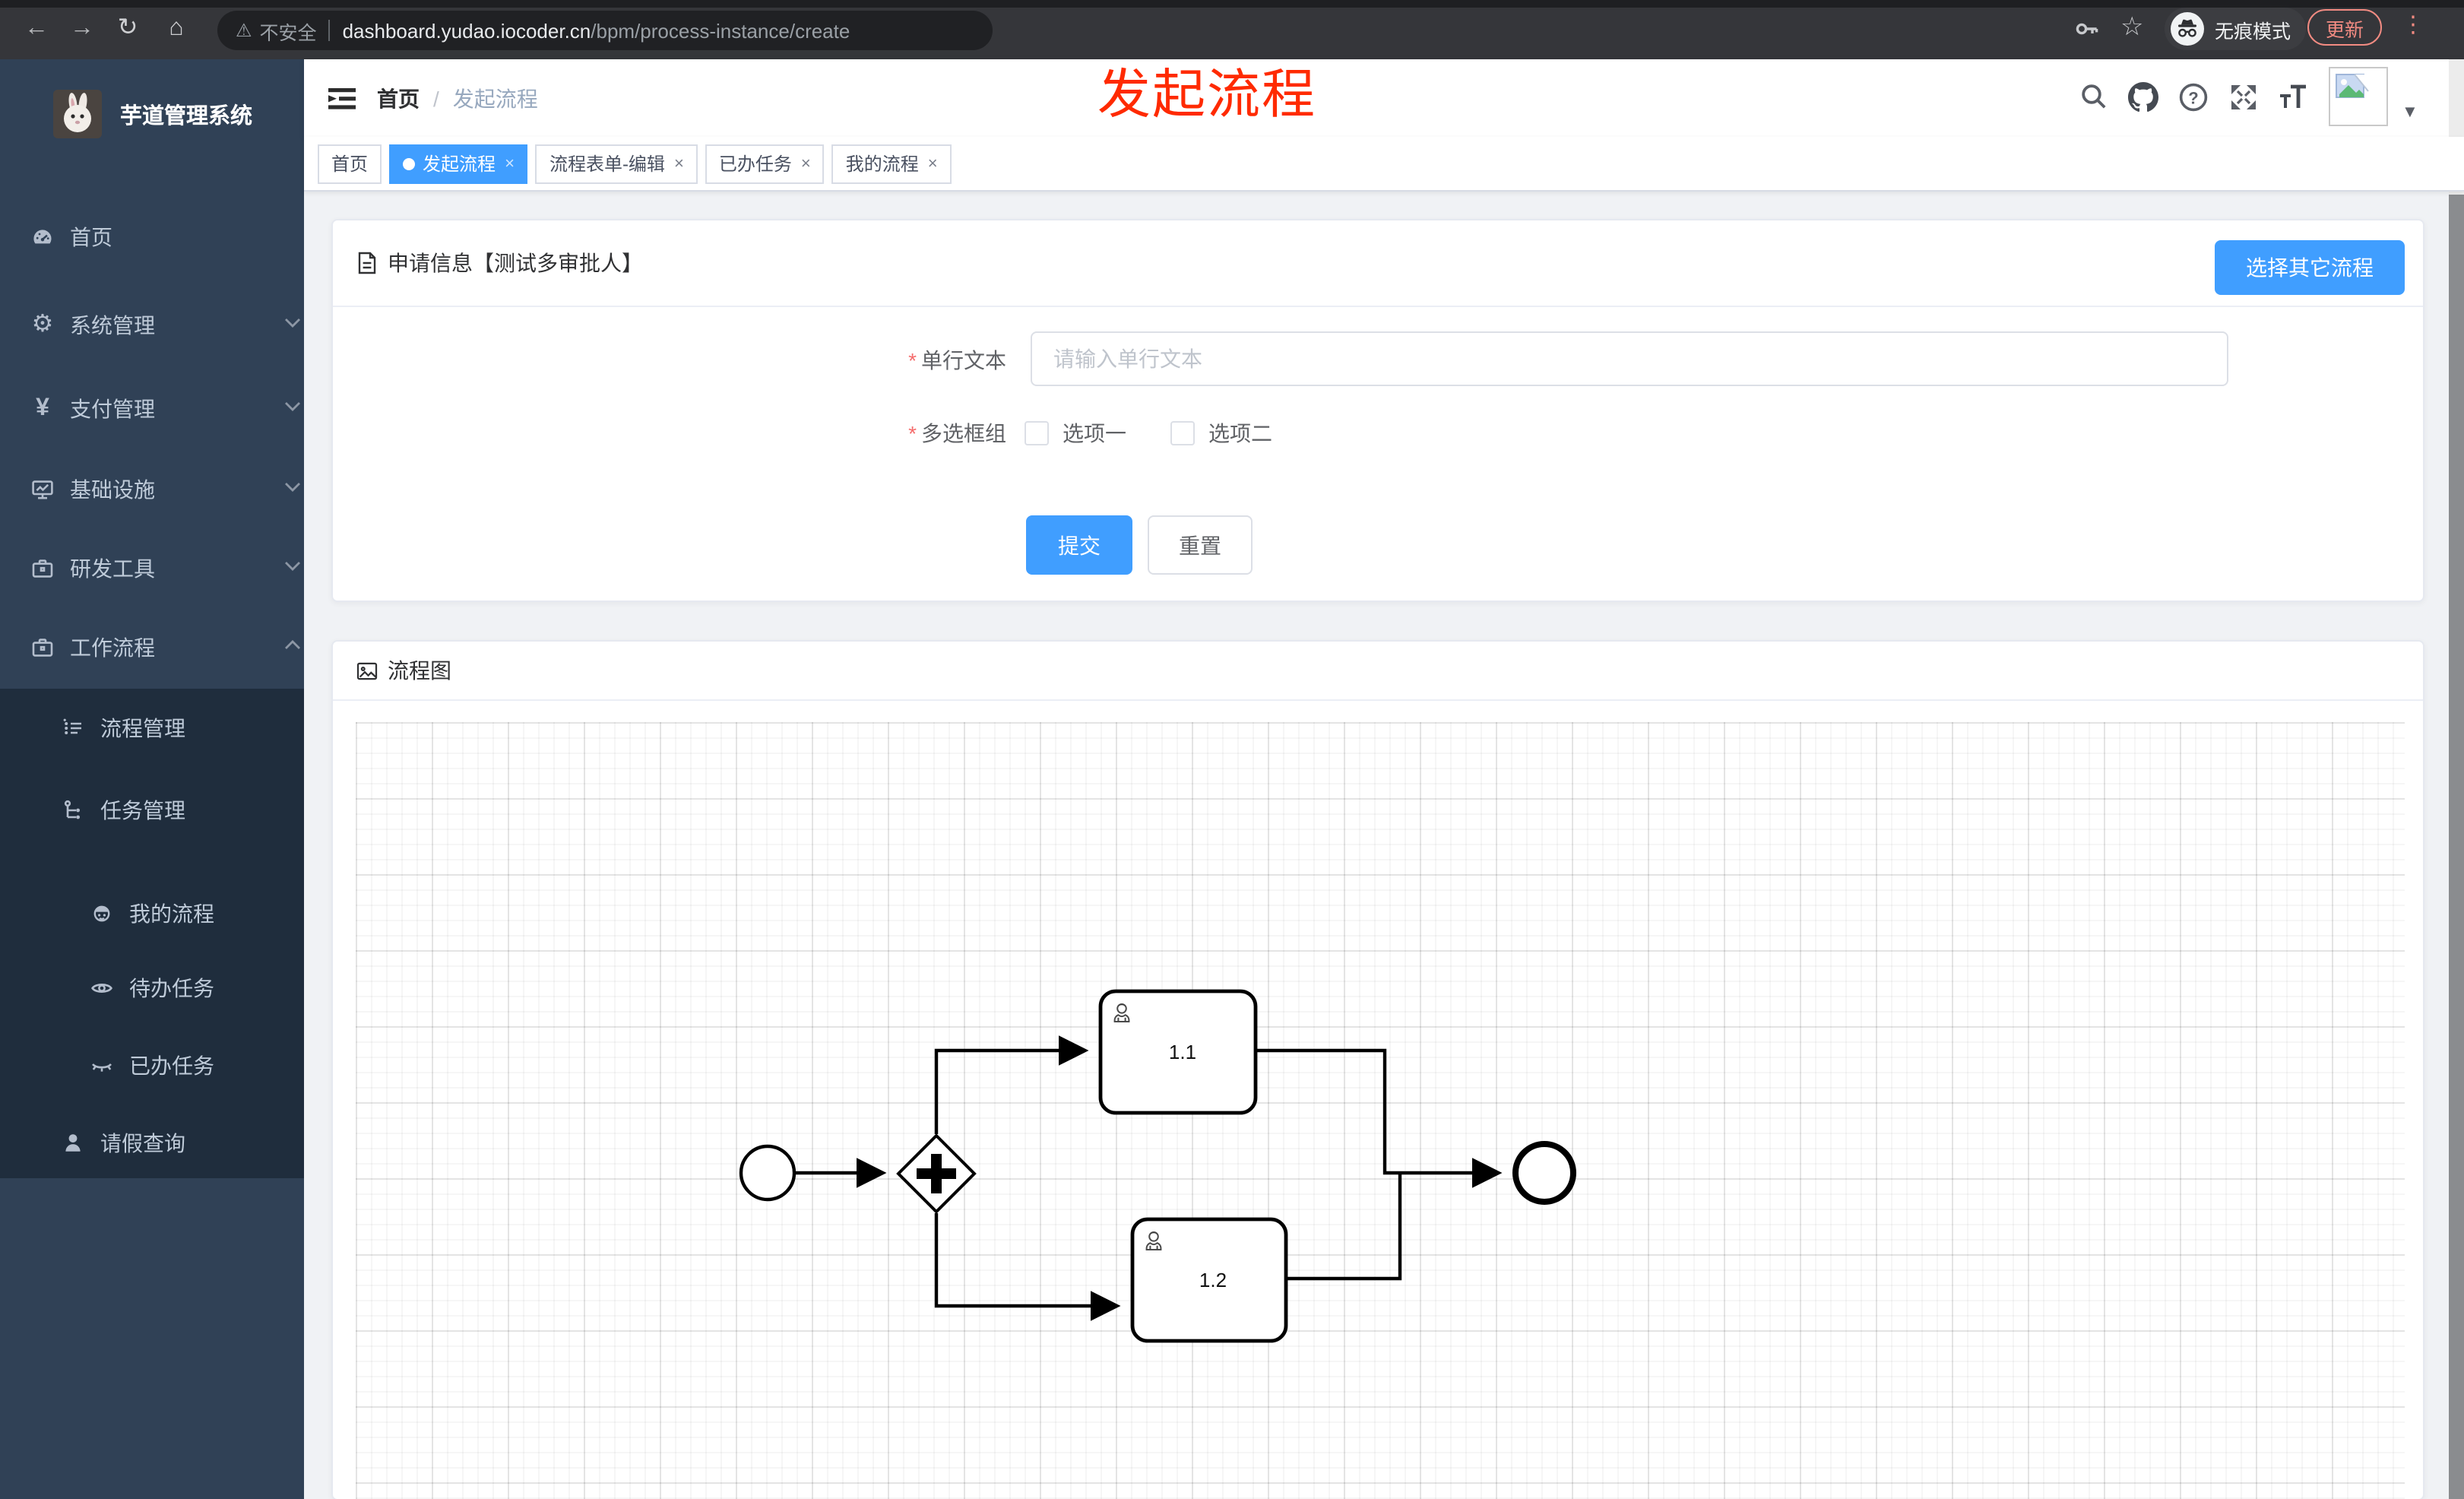  What do you see at coordinates (167, 409) in the screenshot?
I see `sidebar-item-payment: ¥ 支付管理` at bounding box center [167, 409].